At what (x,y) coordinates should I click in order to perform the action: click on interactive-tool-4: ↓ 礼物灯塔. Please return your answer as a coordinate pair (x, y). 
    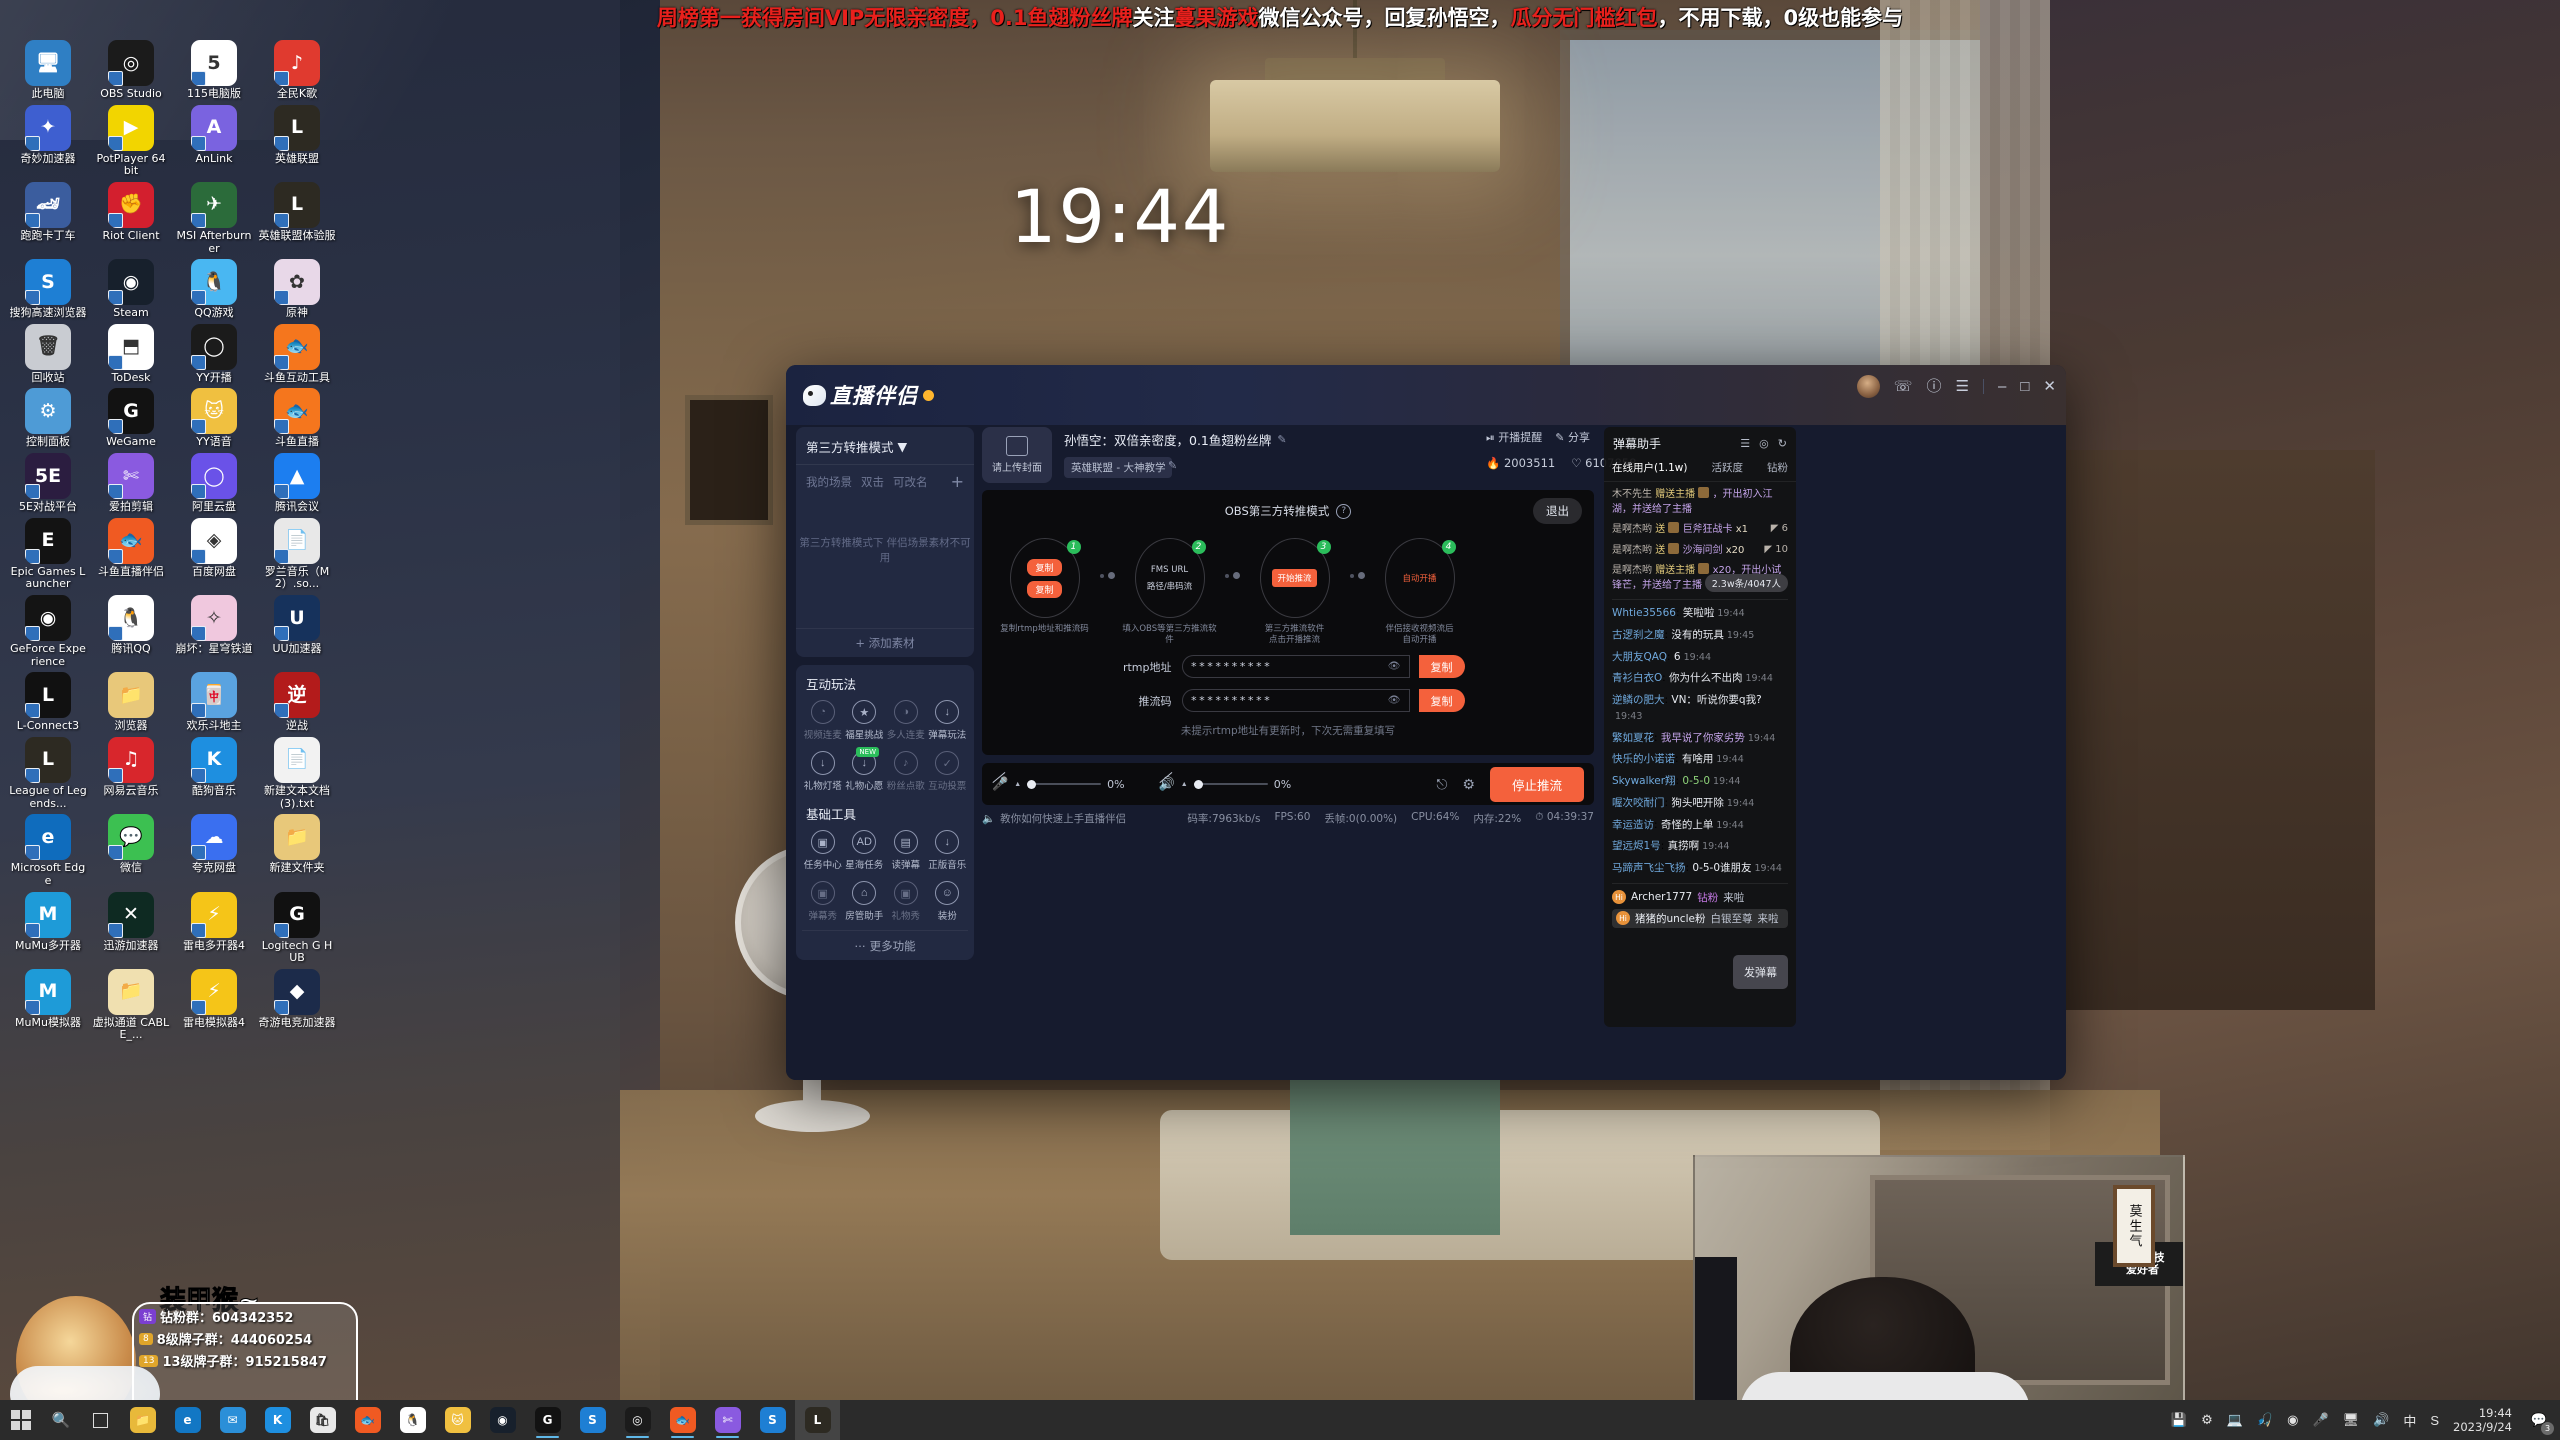
    Looking at the image, I should click on (823, 771).